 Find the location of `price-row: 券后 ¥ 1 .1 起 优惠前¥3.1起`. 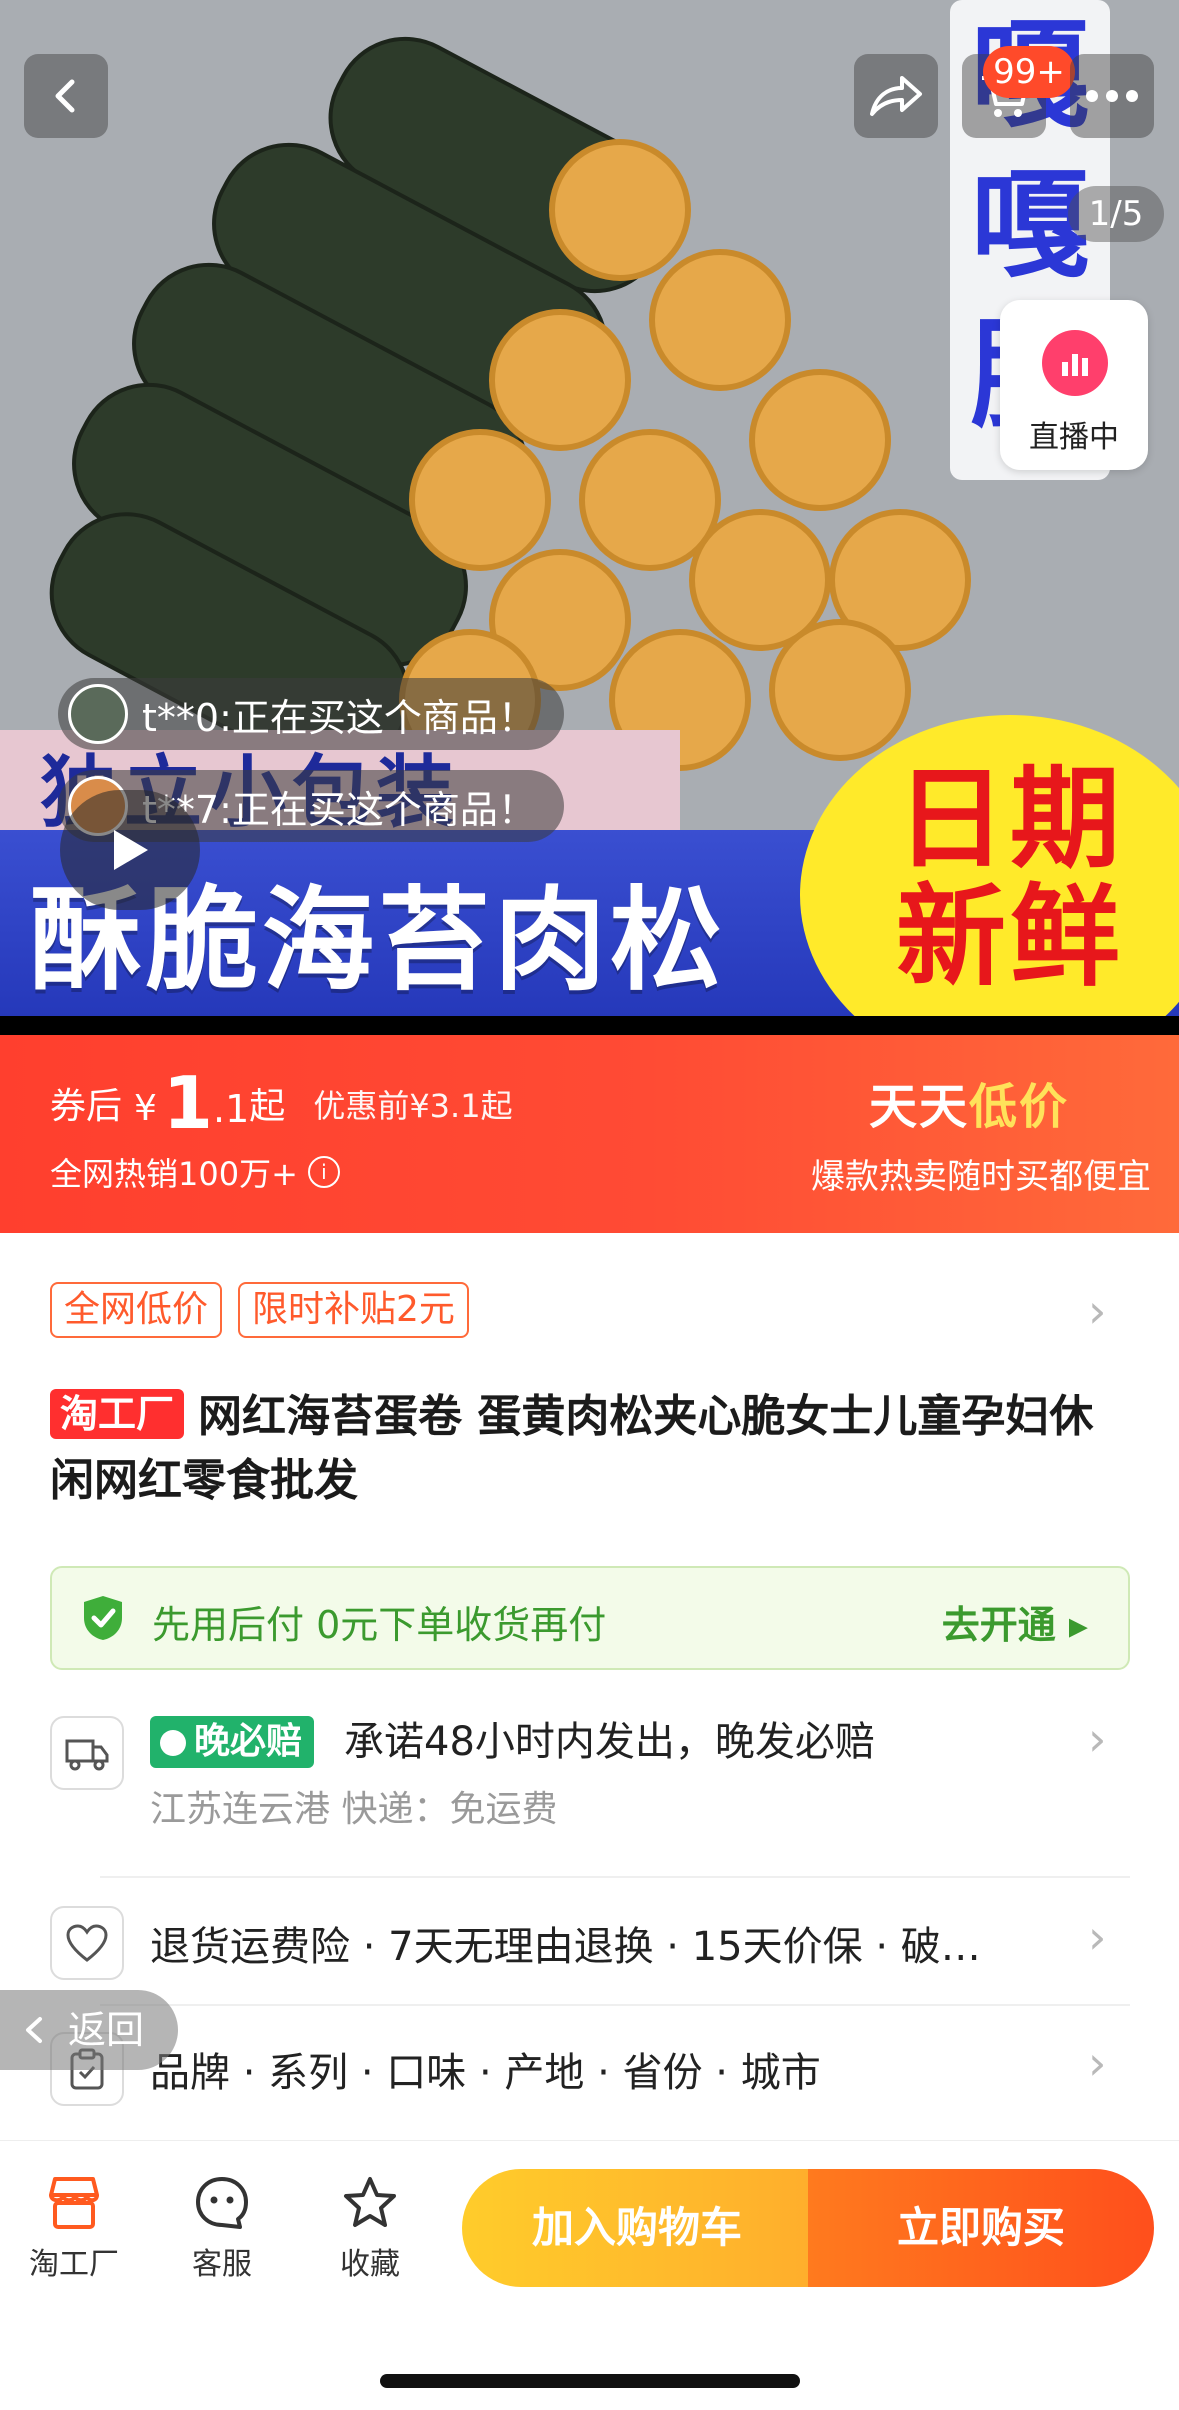

price-row: 券后 ¥ 1 .1 起 优惠前¥3.1起 is located at coordinates (281, 1103).